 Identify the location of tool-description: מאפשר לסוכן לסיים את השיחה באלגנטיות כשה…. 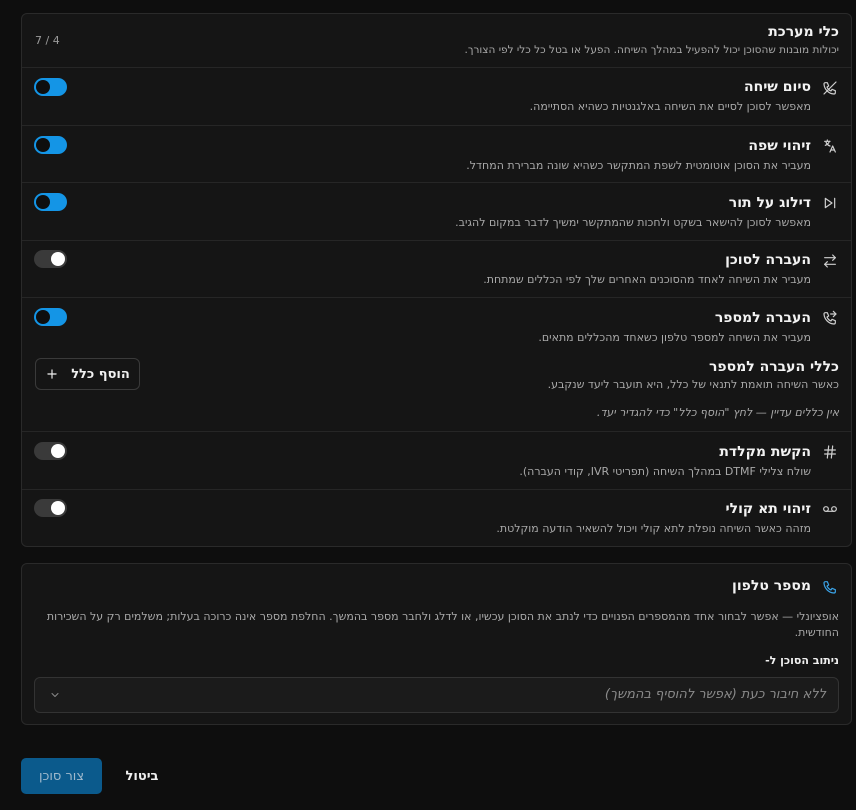
(670, 106).